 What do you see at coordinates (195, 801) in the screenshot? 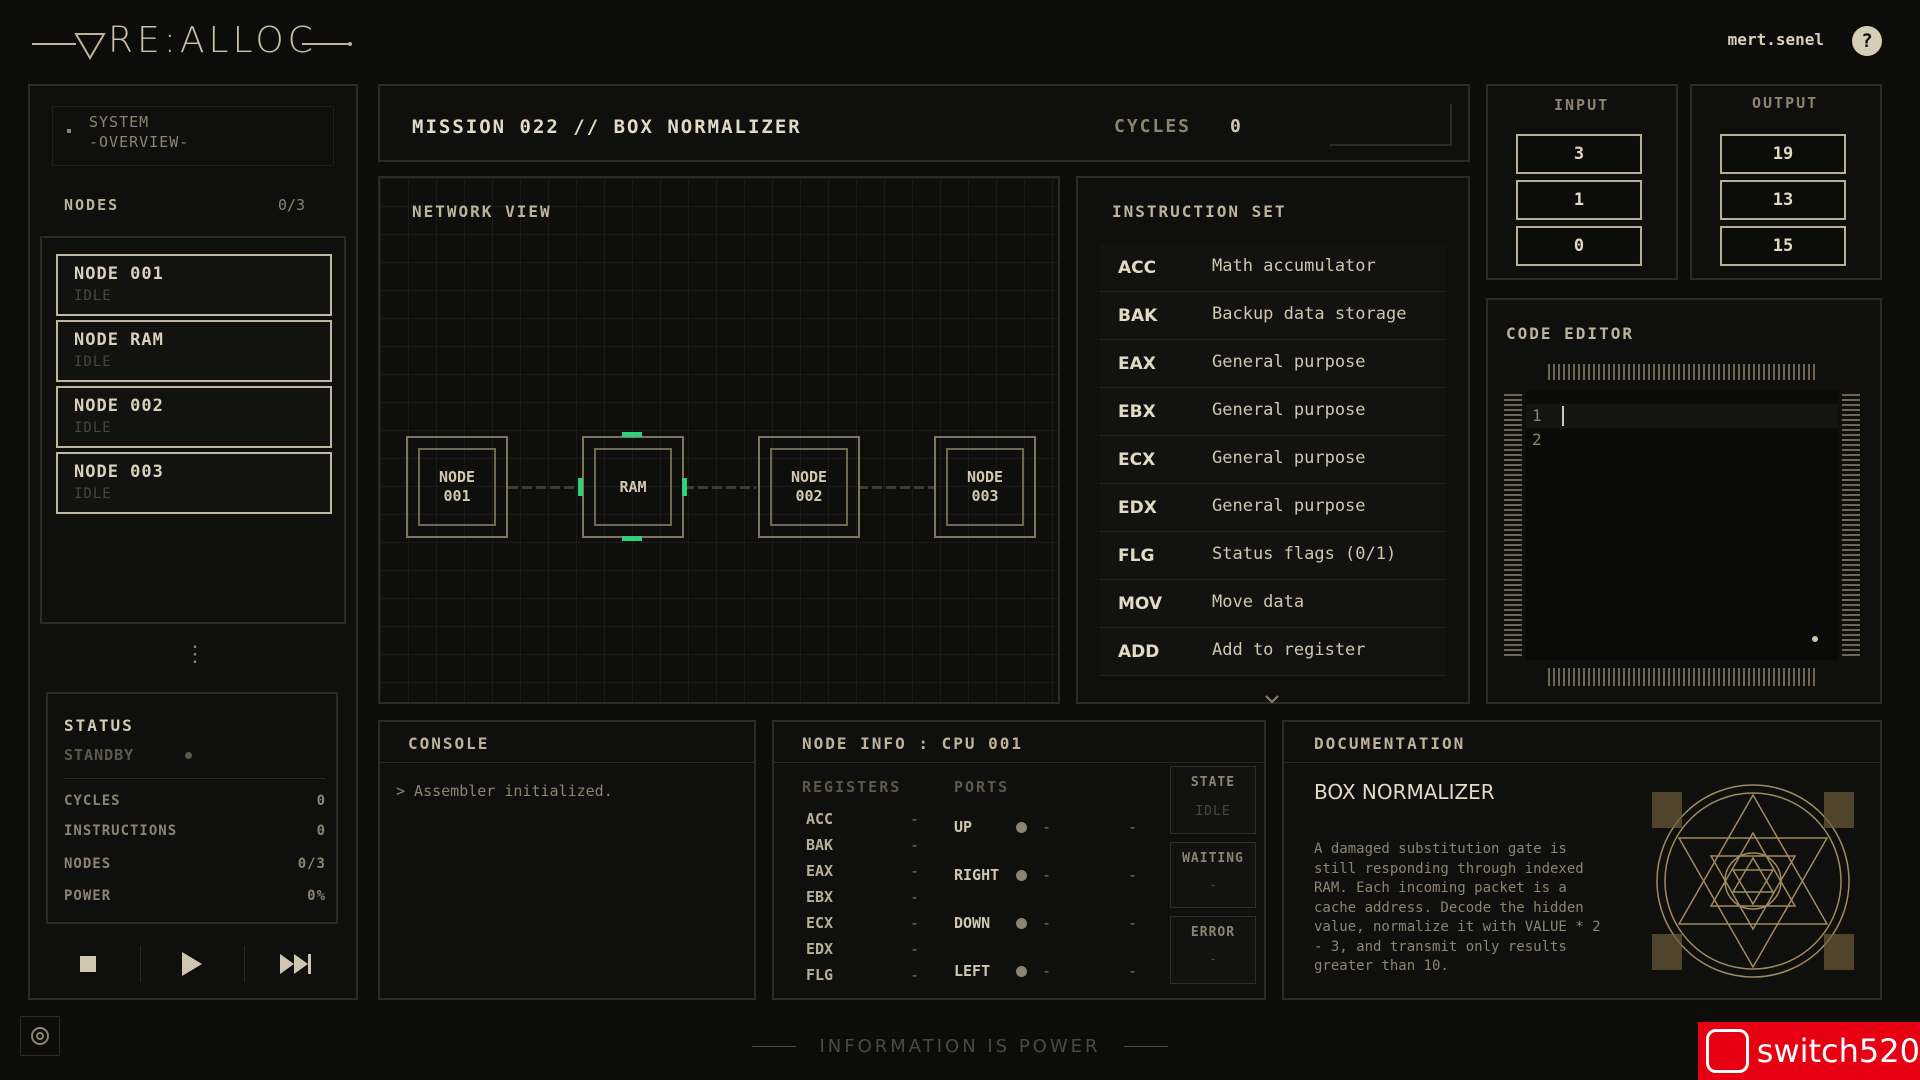
I see `stat-cycles: CYCLES 0` at bounding box center [195, 801].